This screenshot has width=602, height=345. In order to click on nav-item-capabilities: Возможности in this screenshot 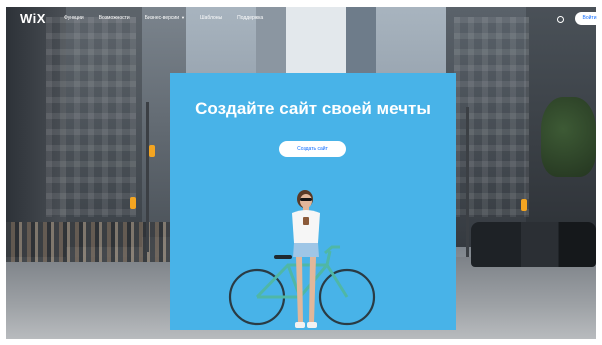, I will do `click(114, 18)`.